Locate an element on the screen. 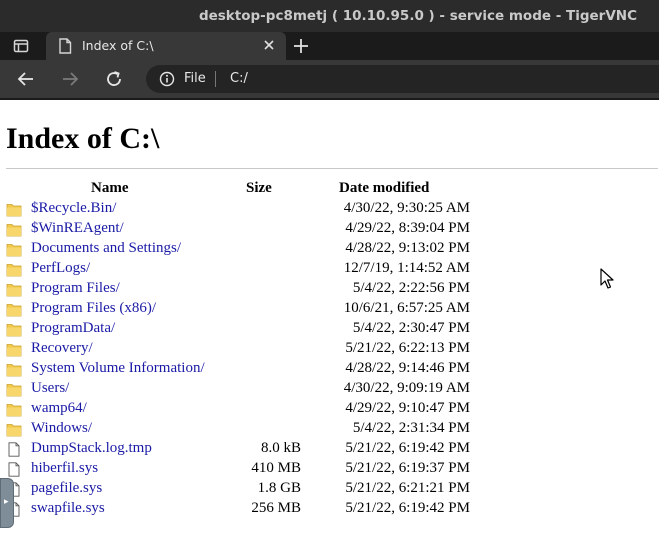 The height and width of the screenshot is (538, 659). entry-name-link: $WinREAgent/ is located at coordinates (77, 228).